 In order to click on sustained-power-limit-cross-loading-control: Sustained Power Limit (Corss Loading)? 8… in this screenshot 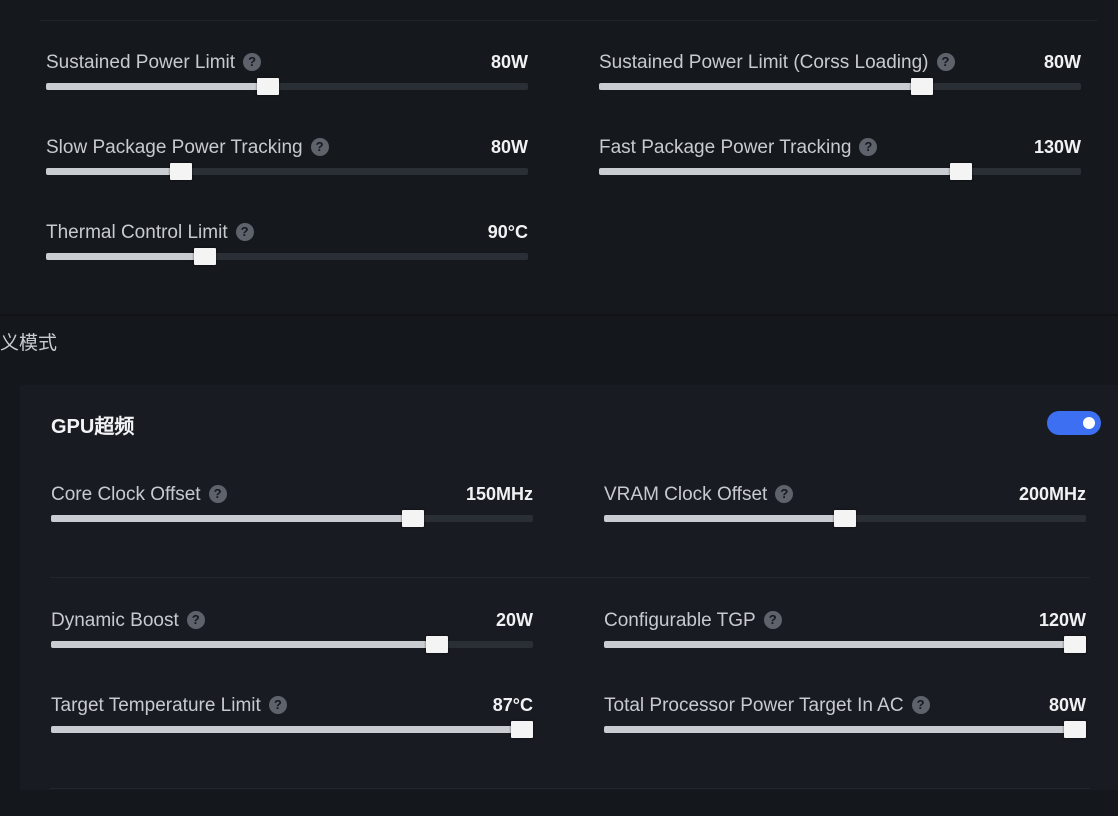, I will do `click(840, 82)`.